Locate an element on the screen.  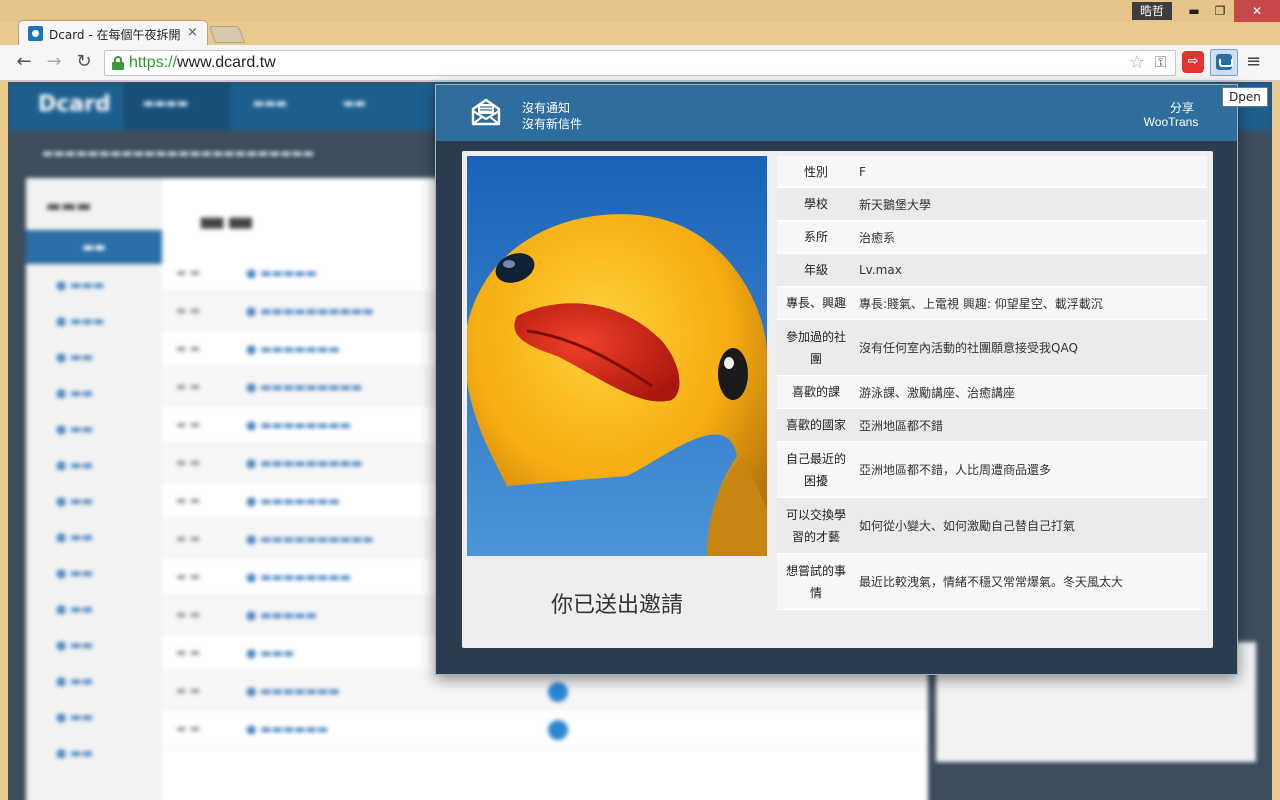
profile-field-value: 最近比較洩氣，情緒不穩又常常爆氣。冬天風太大 is located at coordinates (991, 582).